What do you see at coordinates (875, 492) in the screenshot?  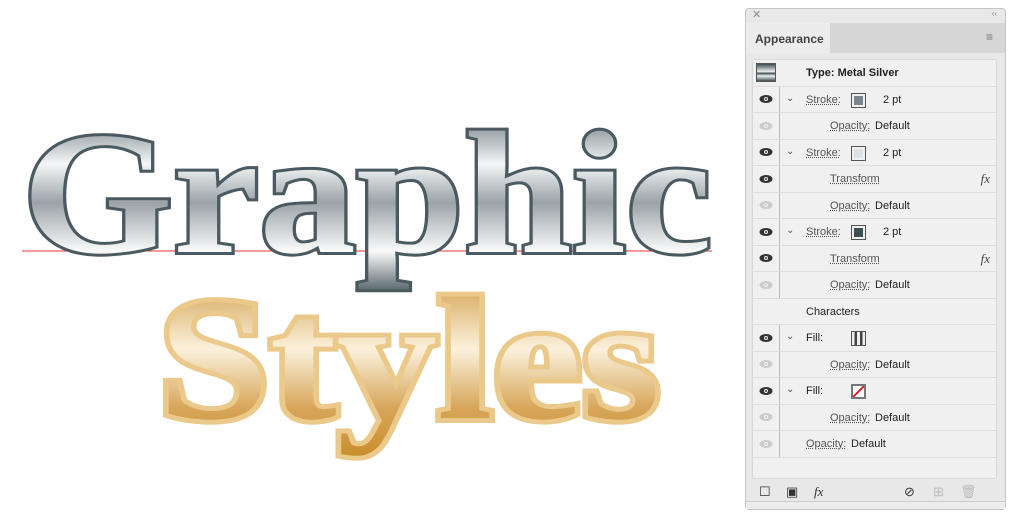 I see `panel-toolbar: ☐ ▣ fx ⊘ ⊞ 🗑` at bounding box center [875, 492].